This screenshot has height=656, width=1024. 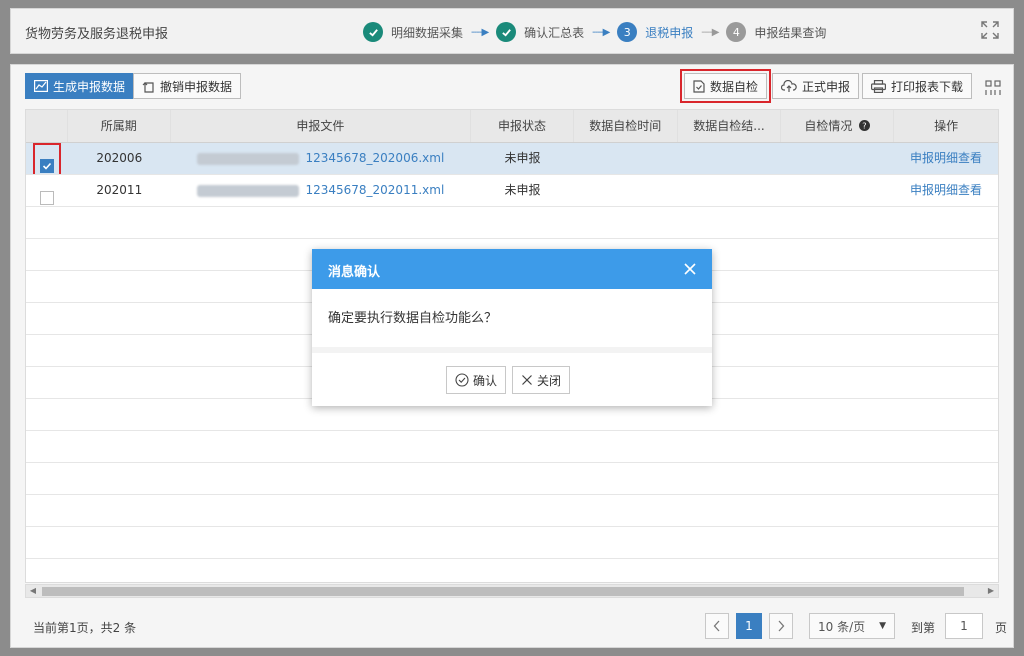 I want to click on revoke-icon, so click(x=148, y=87).